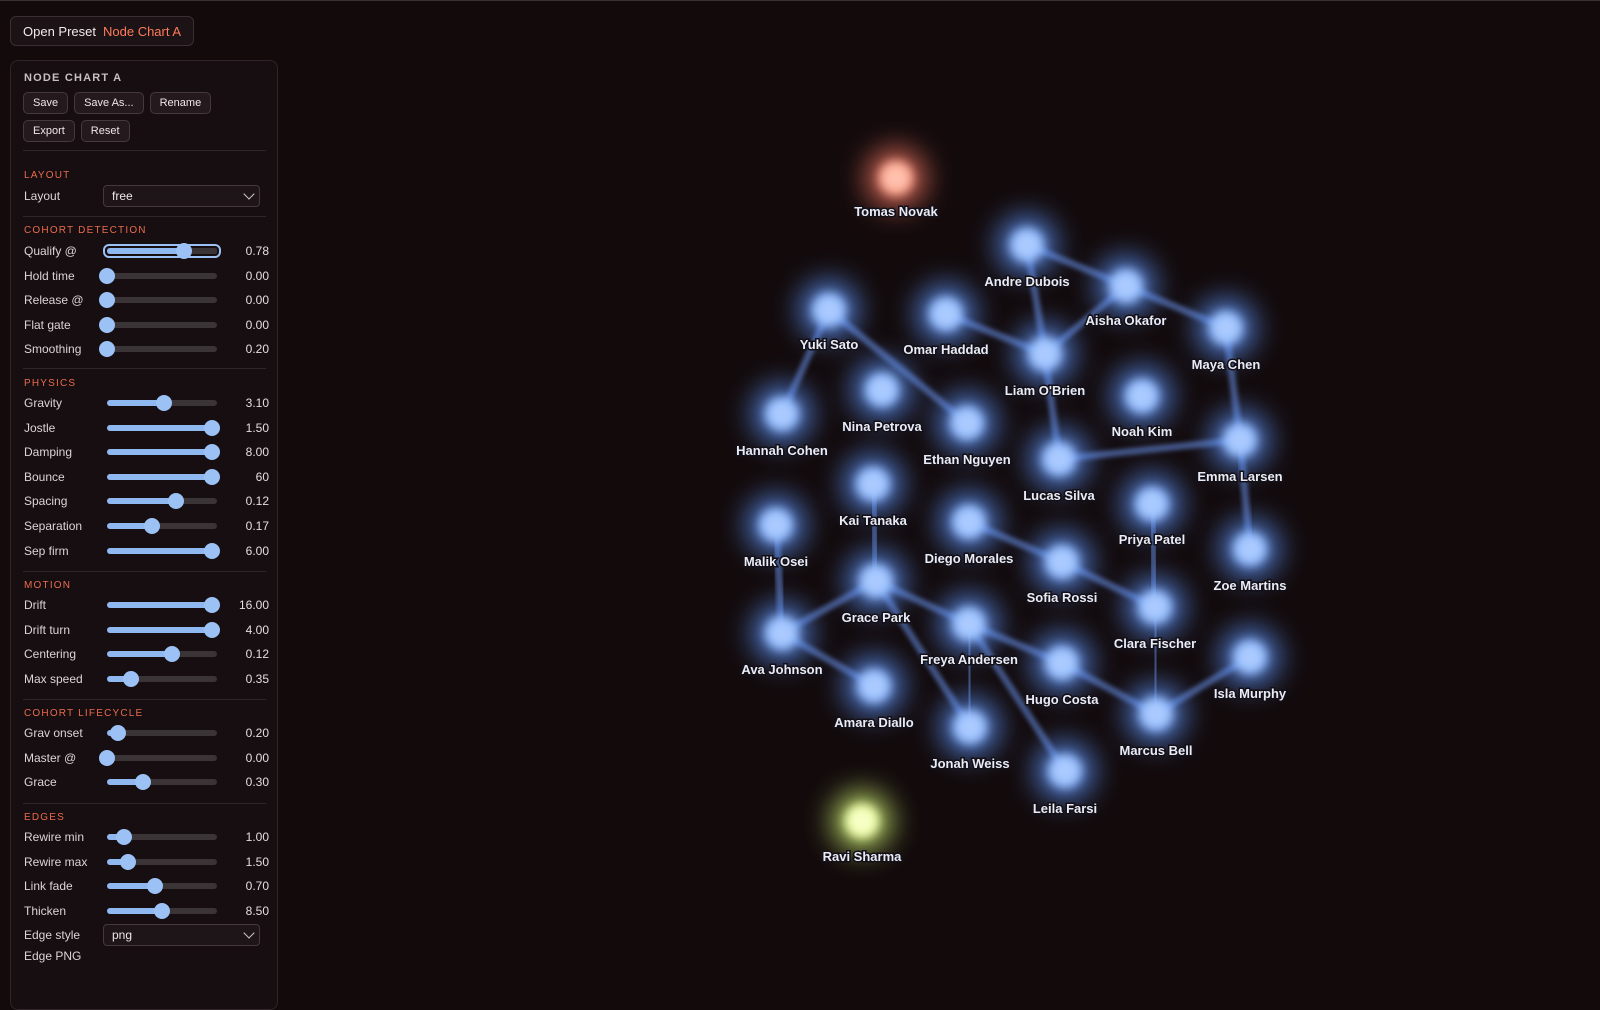 The image size is (1600, 1010). Describe the element at coordinates (158, 300) in the screenshot. I see `release-slider` at that location.